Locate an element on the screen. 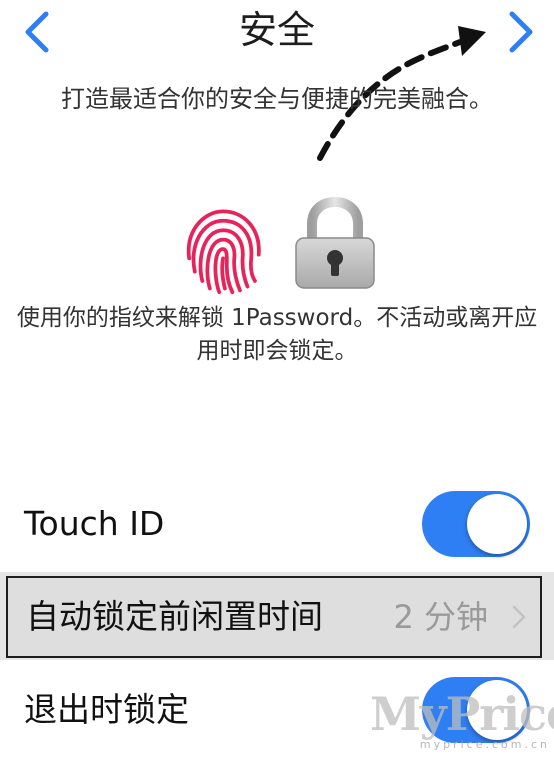 This screenshot has height=765, width=554. lock-on-exit-row: 退出时锁定 is located at coordinates (277, 710).